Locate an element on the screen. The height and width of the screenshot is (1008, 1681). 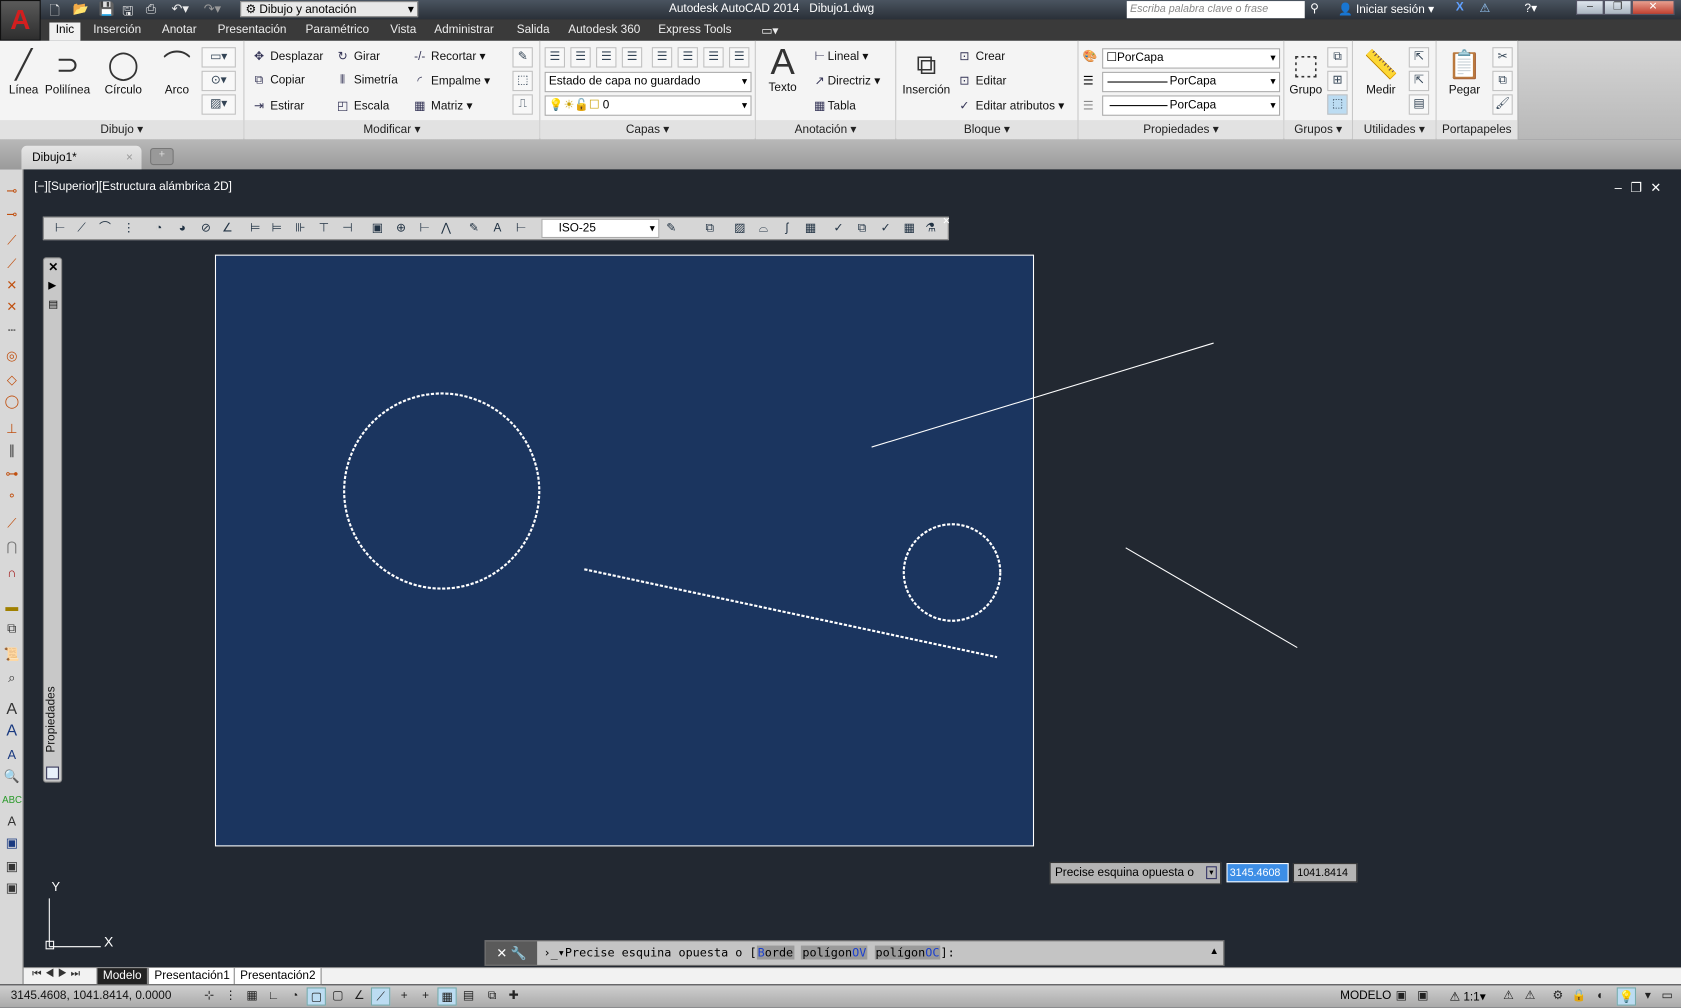
group-edit-button: ⊞ is located at coordinates (1337, 81).